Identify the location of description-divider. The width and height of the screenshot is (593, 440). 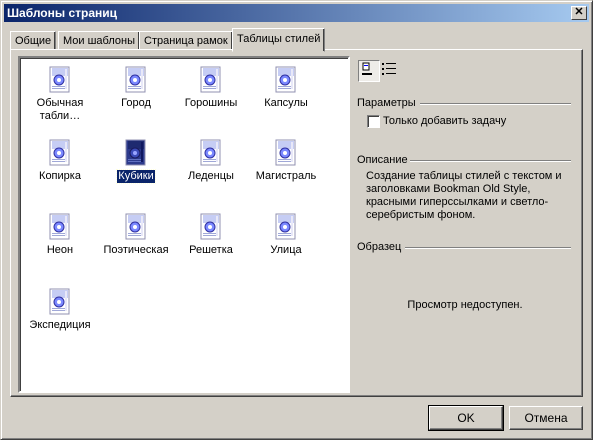
(490, 161).